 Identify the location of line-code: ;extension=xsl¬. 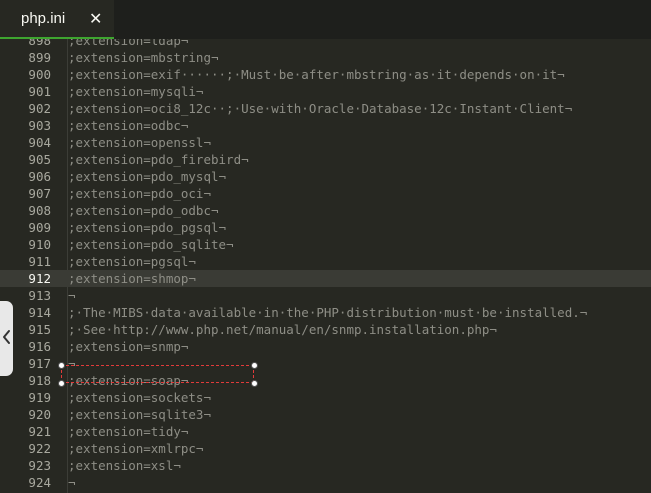
(124, 465).